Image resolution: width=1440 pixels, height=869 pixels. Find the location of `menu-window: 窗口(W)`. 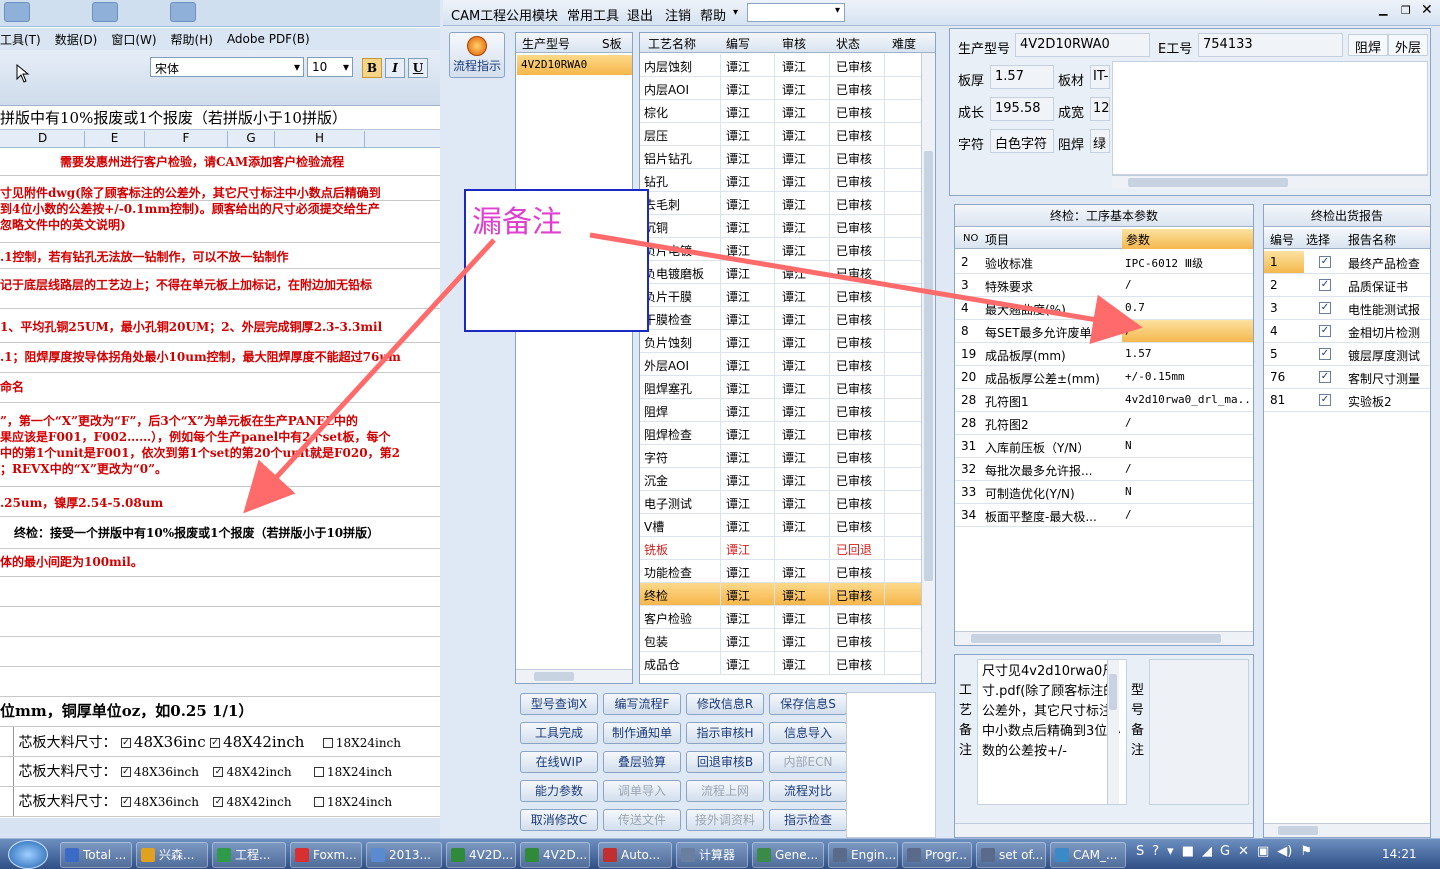

menu-window: 窗口(W) is located at coordinates (133, 39).